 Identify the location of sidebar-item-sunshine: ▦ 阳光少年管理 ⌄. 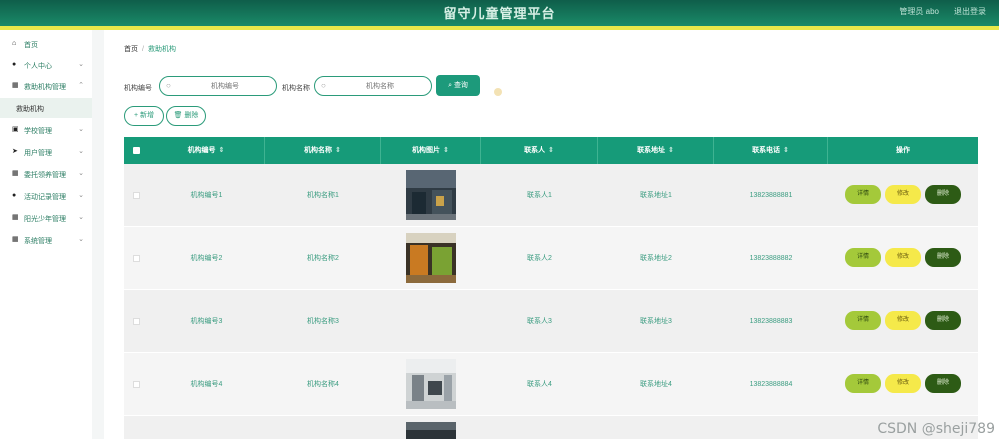
(46, 218).